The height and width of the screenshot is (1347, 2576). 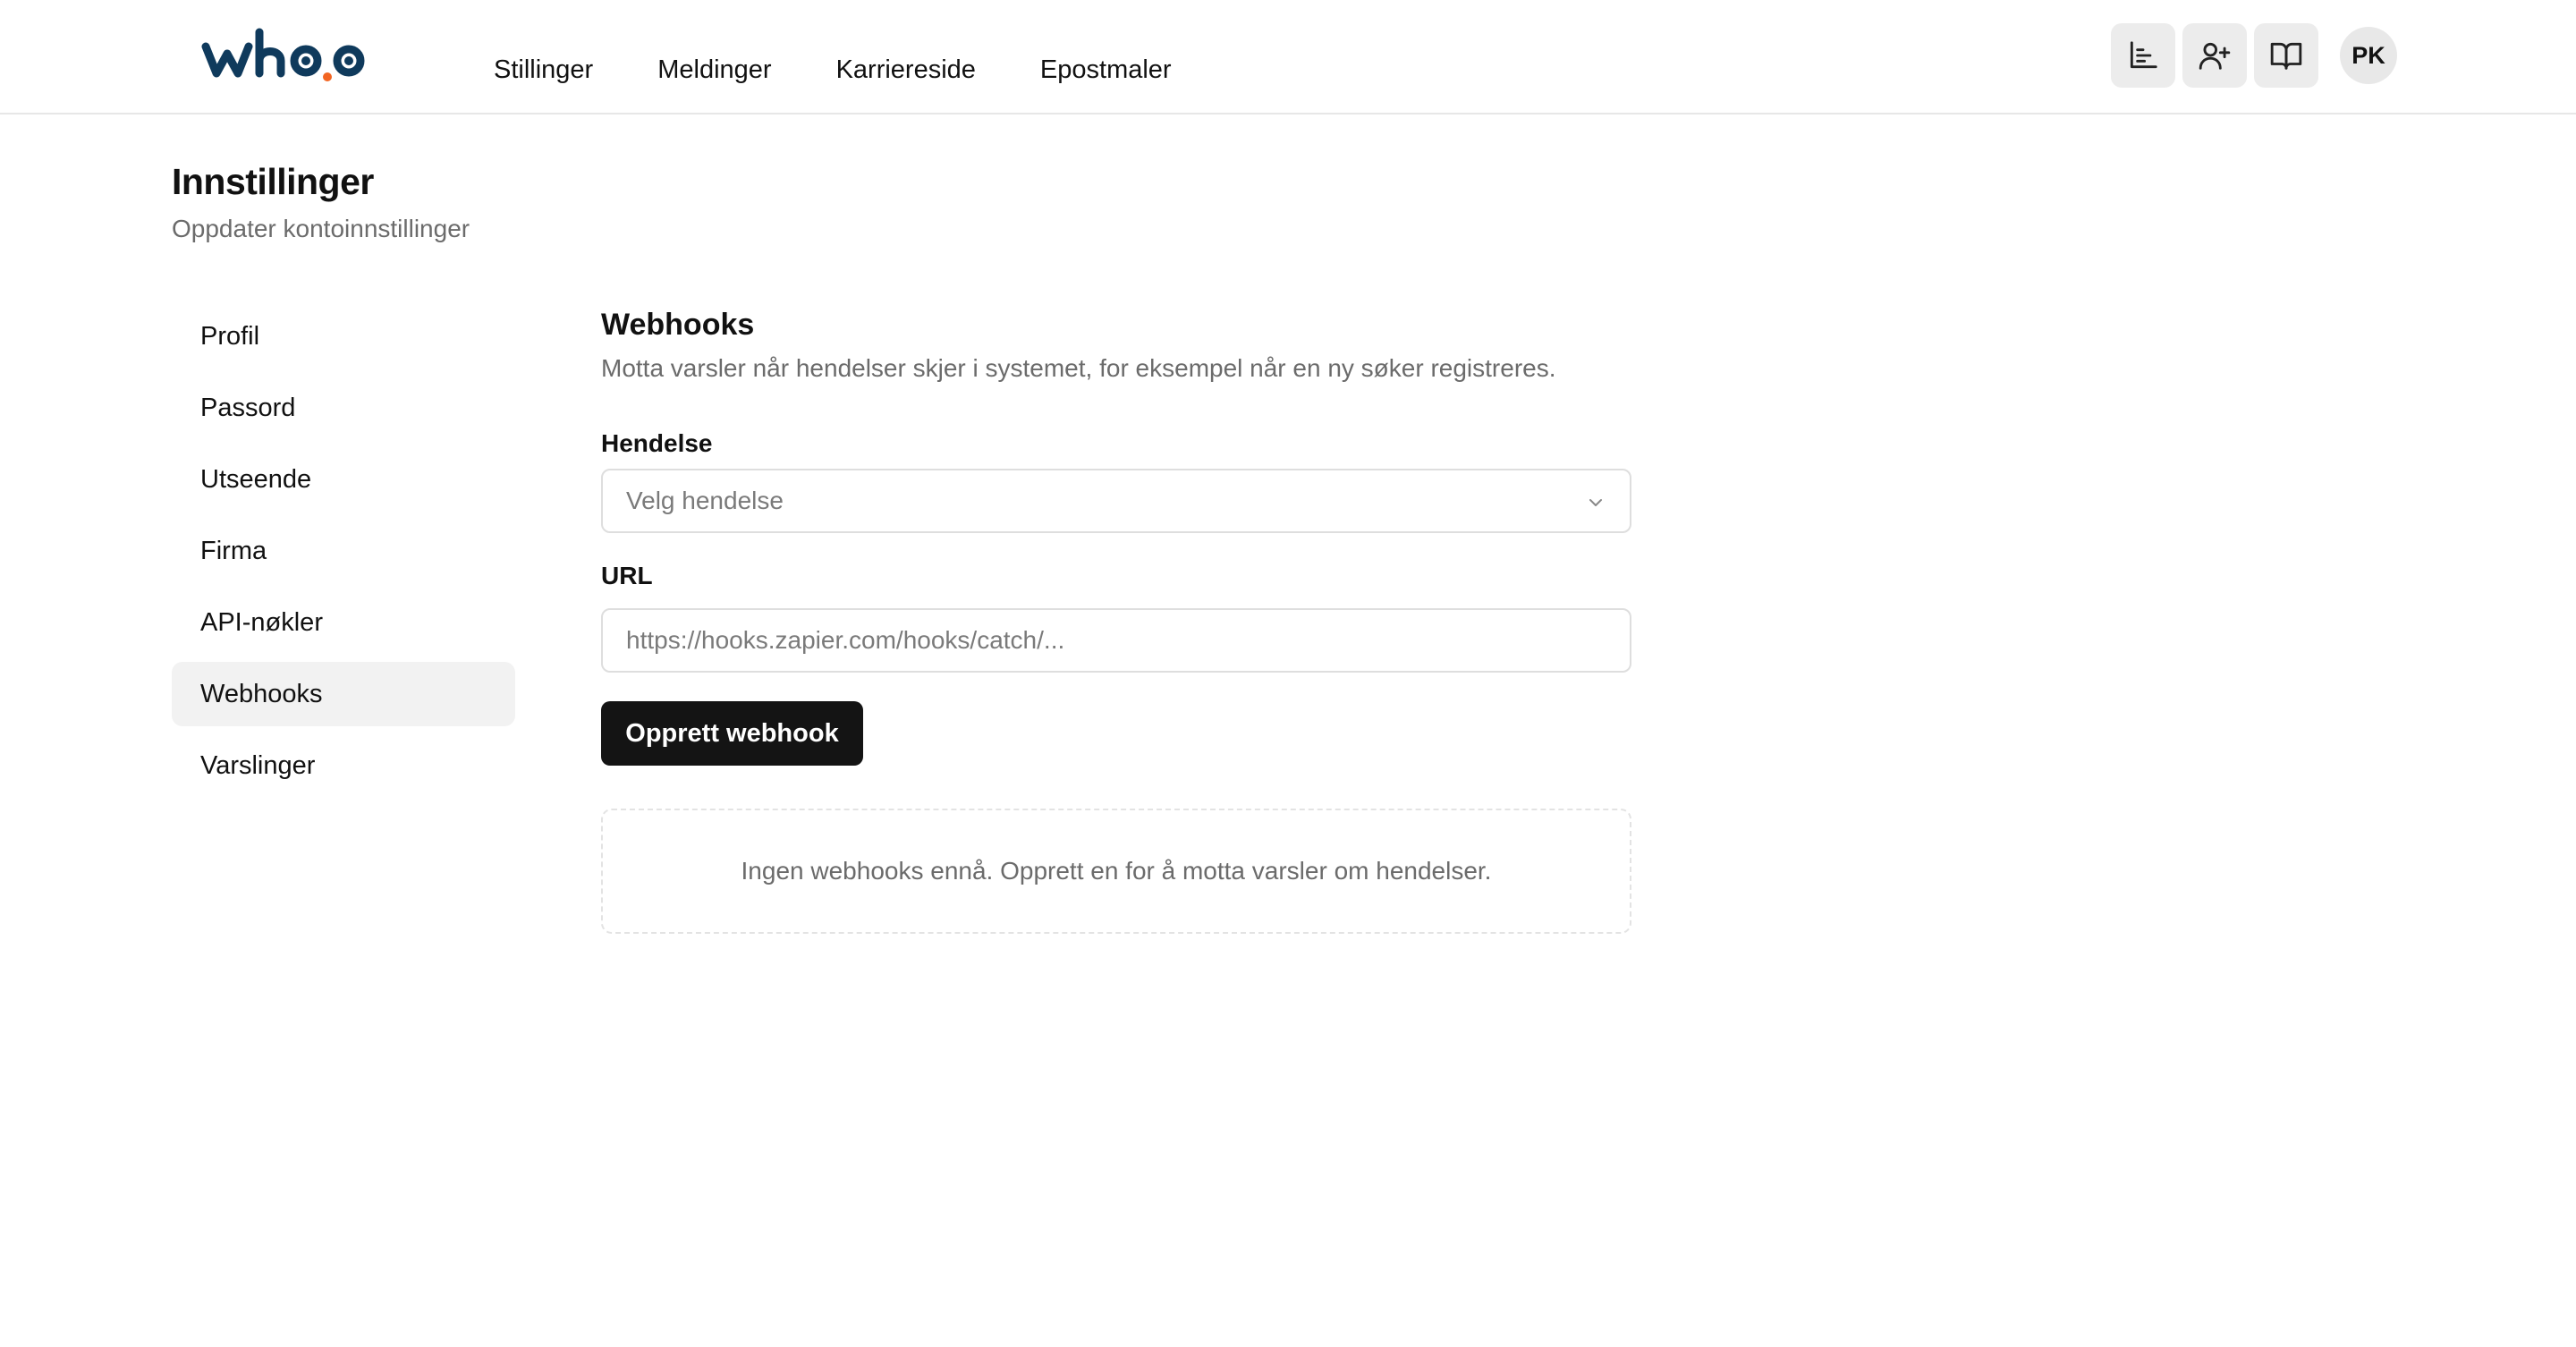 What do you see at coordinates (1595, 502) in the screenshot?
I see `chevron-down-icon` at bounding box center [1595, 502].